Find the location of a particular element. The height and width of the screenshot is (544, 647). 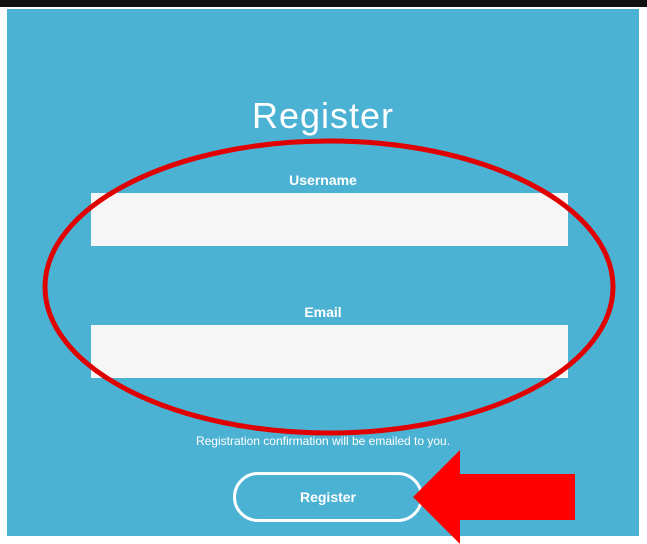

register-button: Register is located at coordinates (328, 497).